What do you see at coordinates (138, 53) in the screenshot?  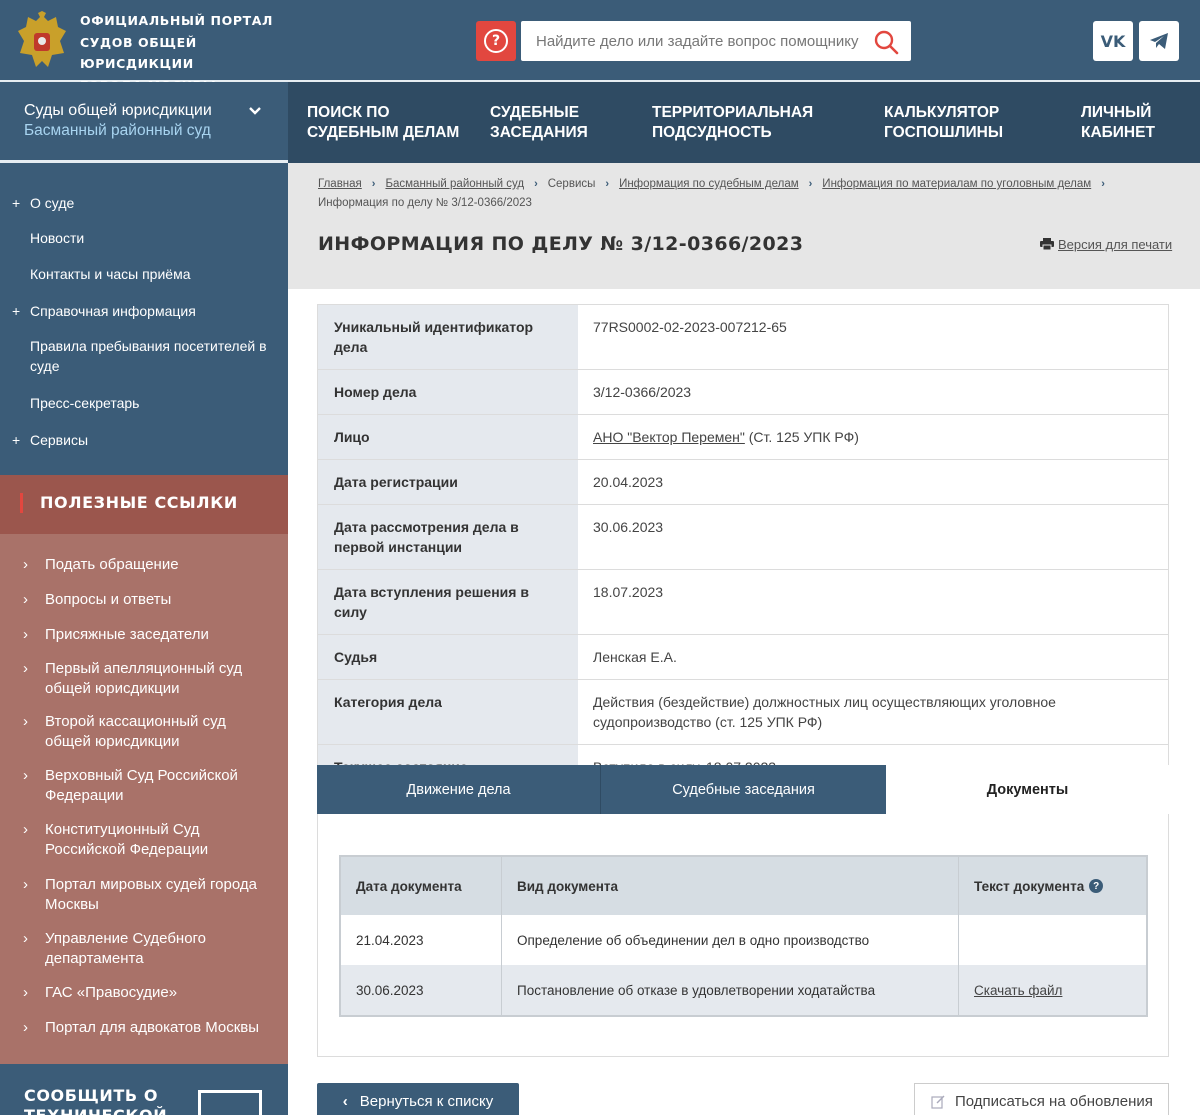 I see `portal-title-line: судов общей юрисдикции` at bounding box center [138, 53].